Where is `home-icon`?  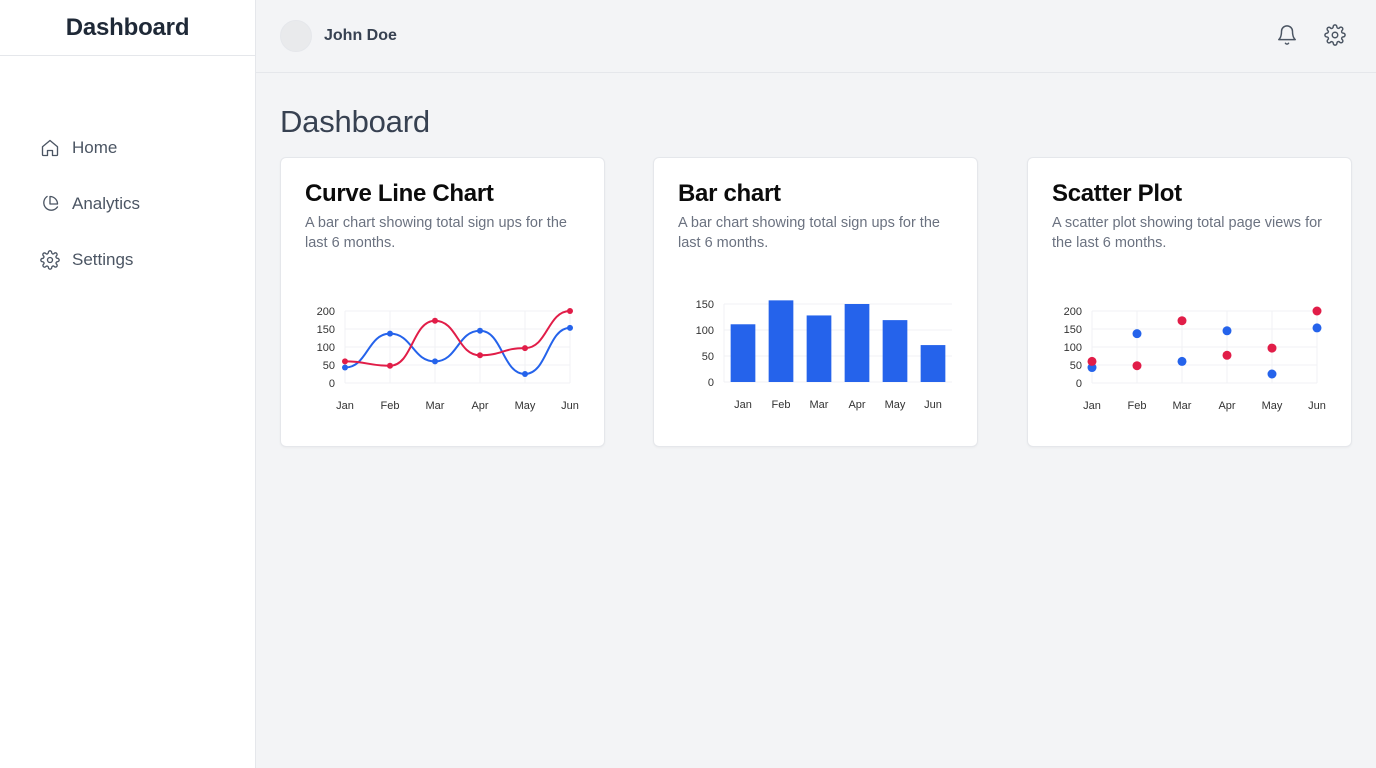 home-icon is located at coordinates (50, 148).